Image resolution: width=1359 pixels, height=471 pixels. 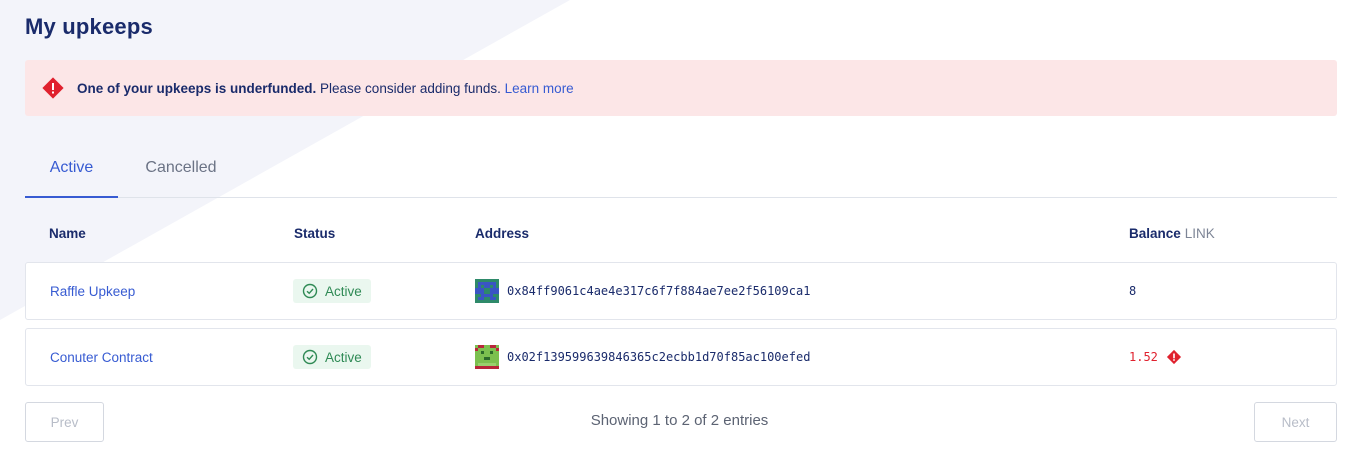 What do you see at coordinates (92, 291) in the screenshot?
I see `upkeep-name-link: Raffle Upkeep` at bounding box center [92, 291].